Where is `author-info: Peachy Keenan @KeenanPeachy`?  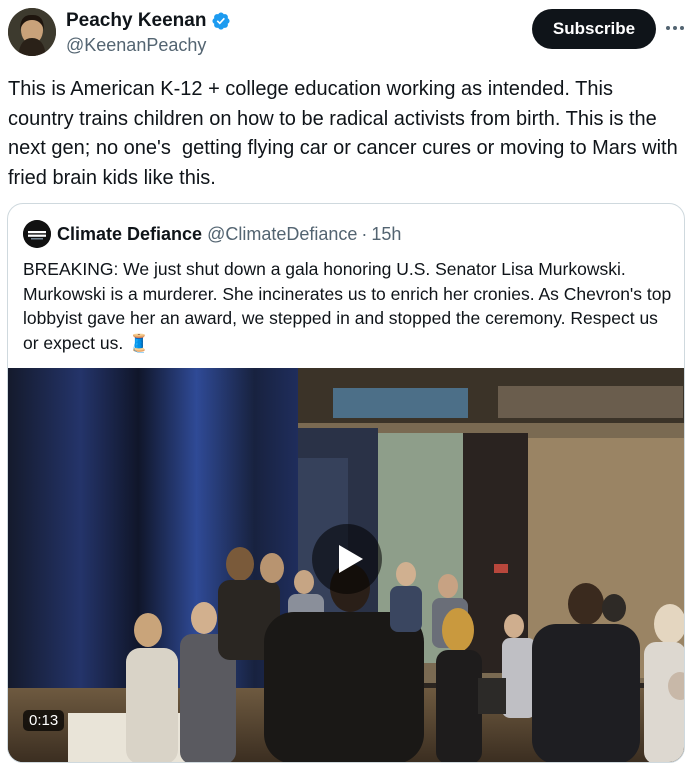 author-info: Peachy Keenan @KeenanPeachy is located at coordinates (148, 33).